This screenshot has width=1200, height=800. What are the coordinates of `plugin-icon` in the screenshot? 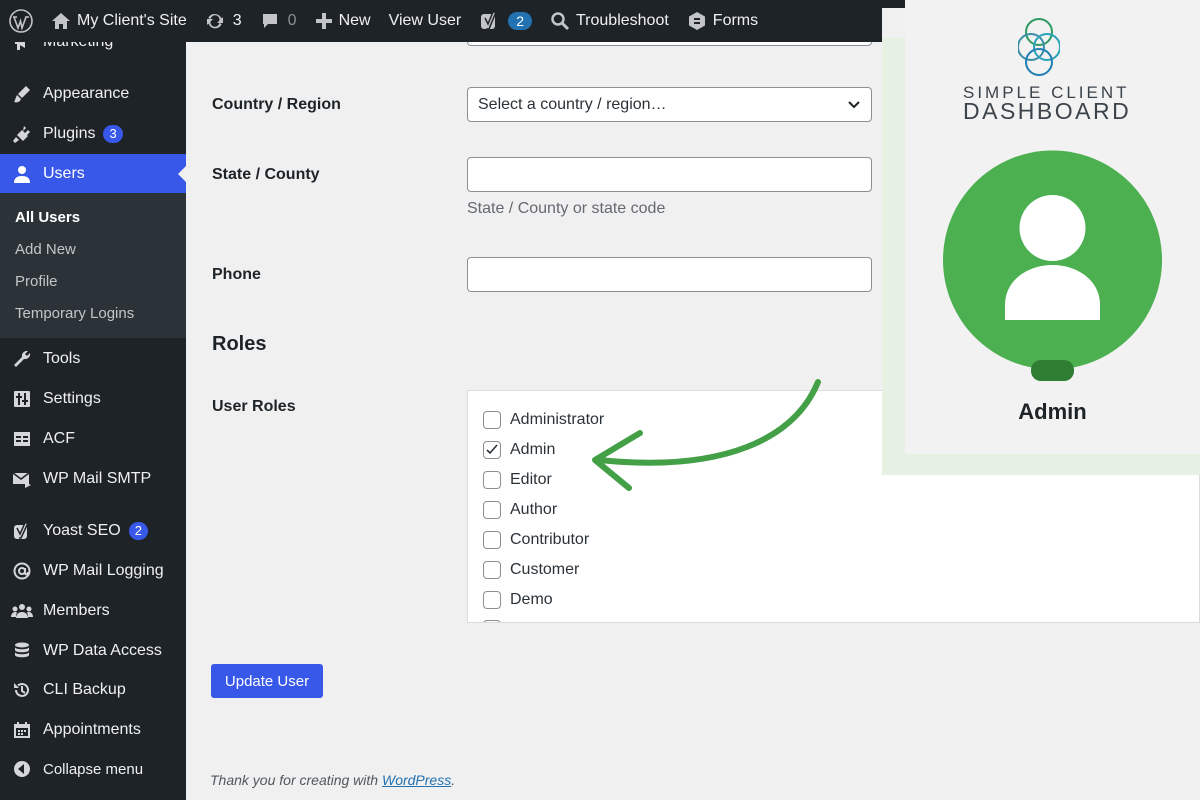 It's located at (22, 134).